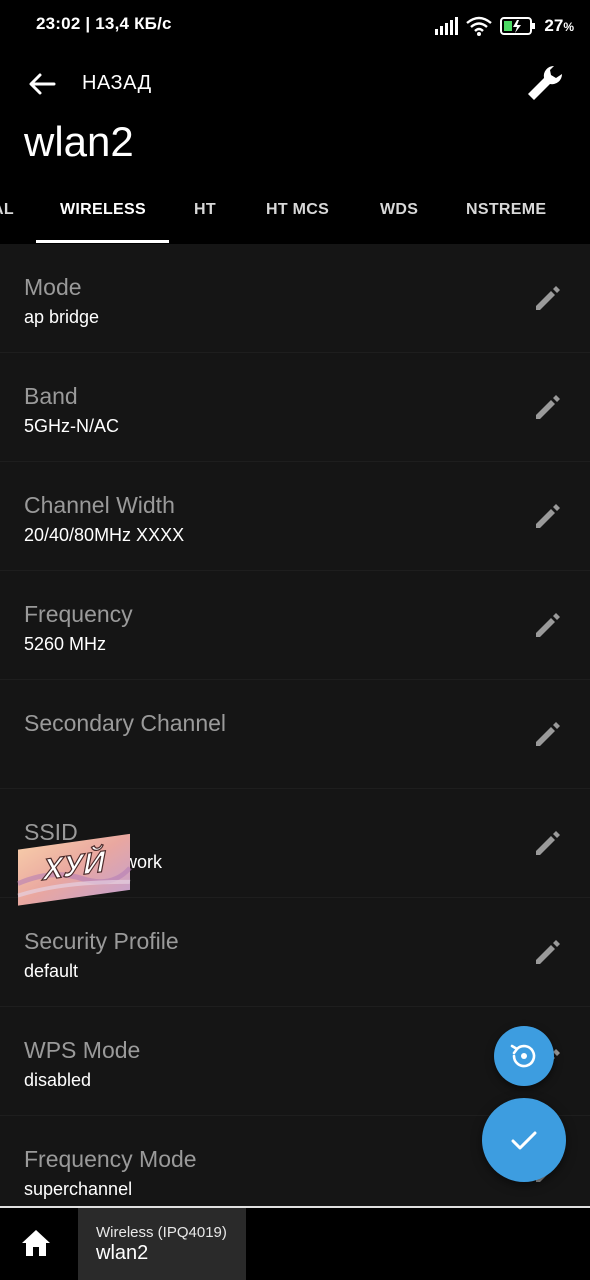 The image size is (590, 1280). What do you see at coordinates (36, 1243) in the screenshot?
I see `home-icon` at bounding box center [36, 1243].